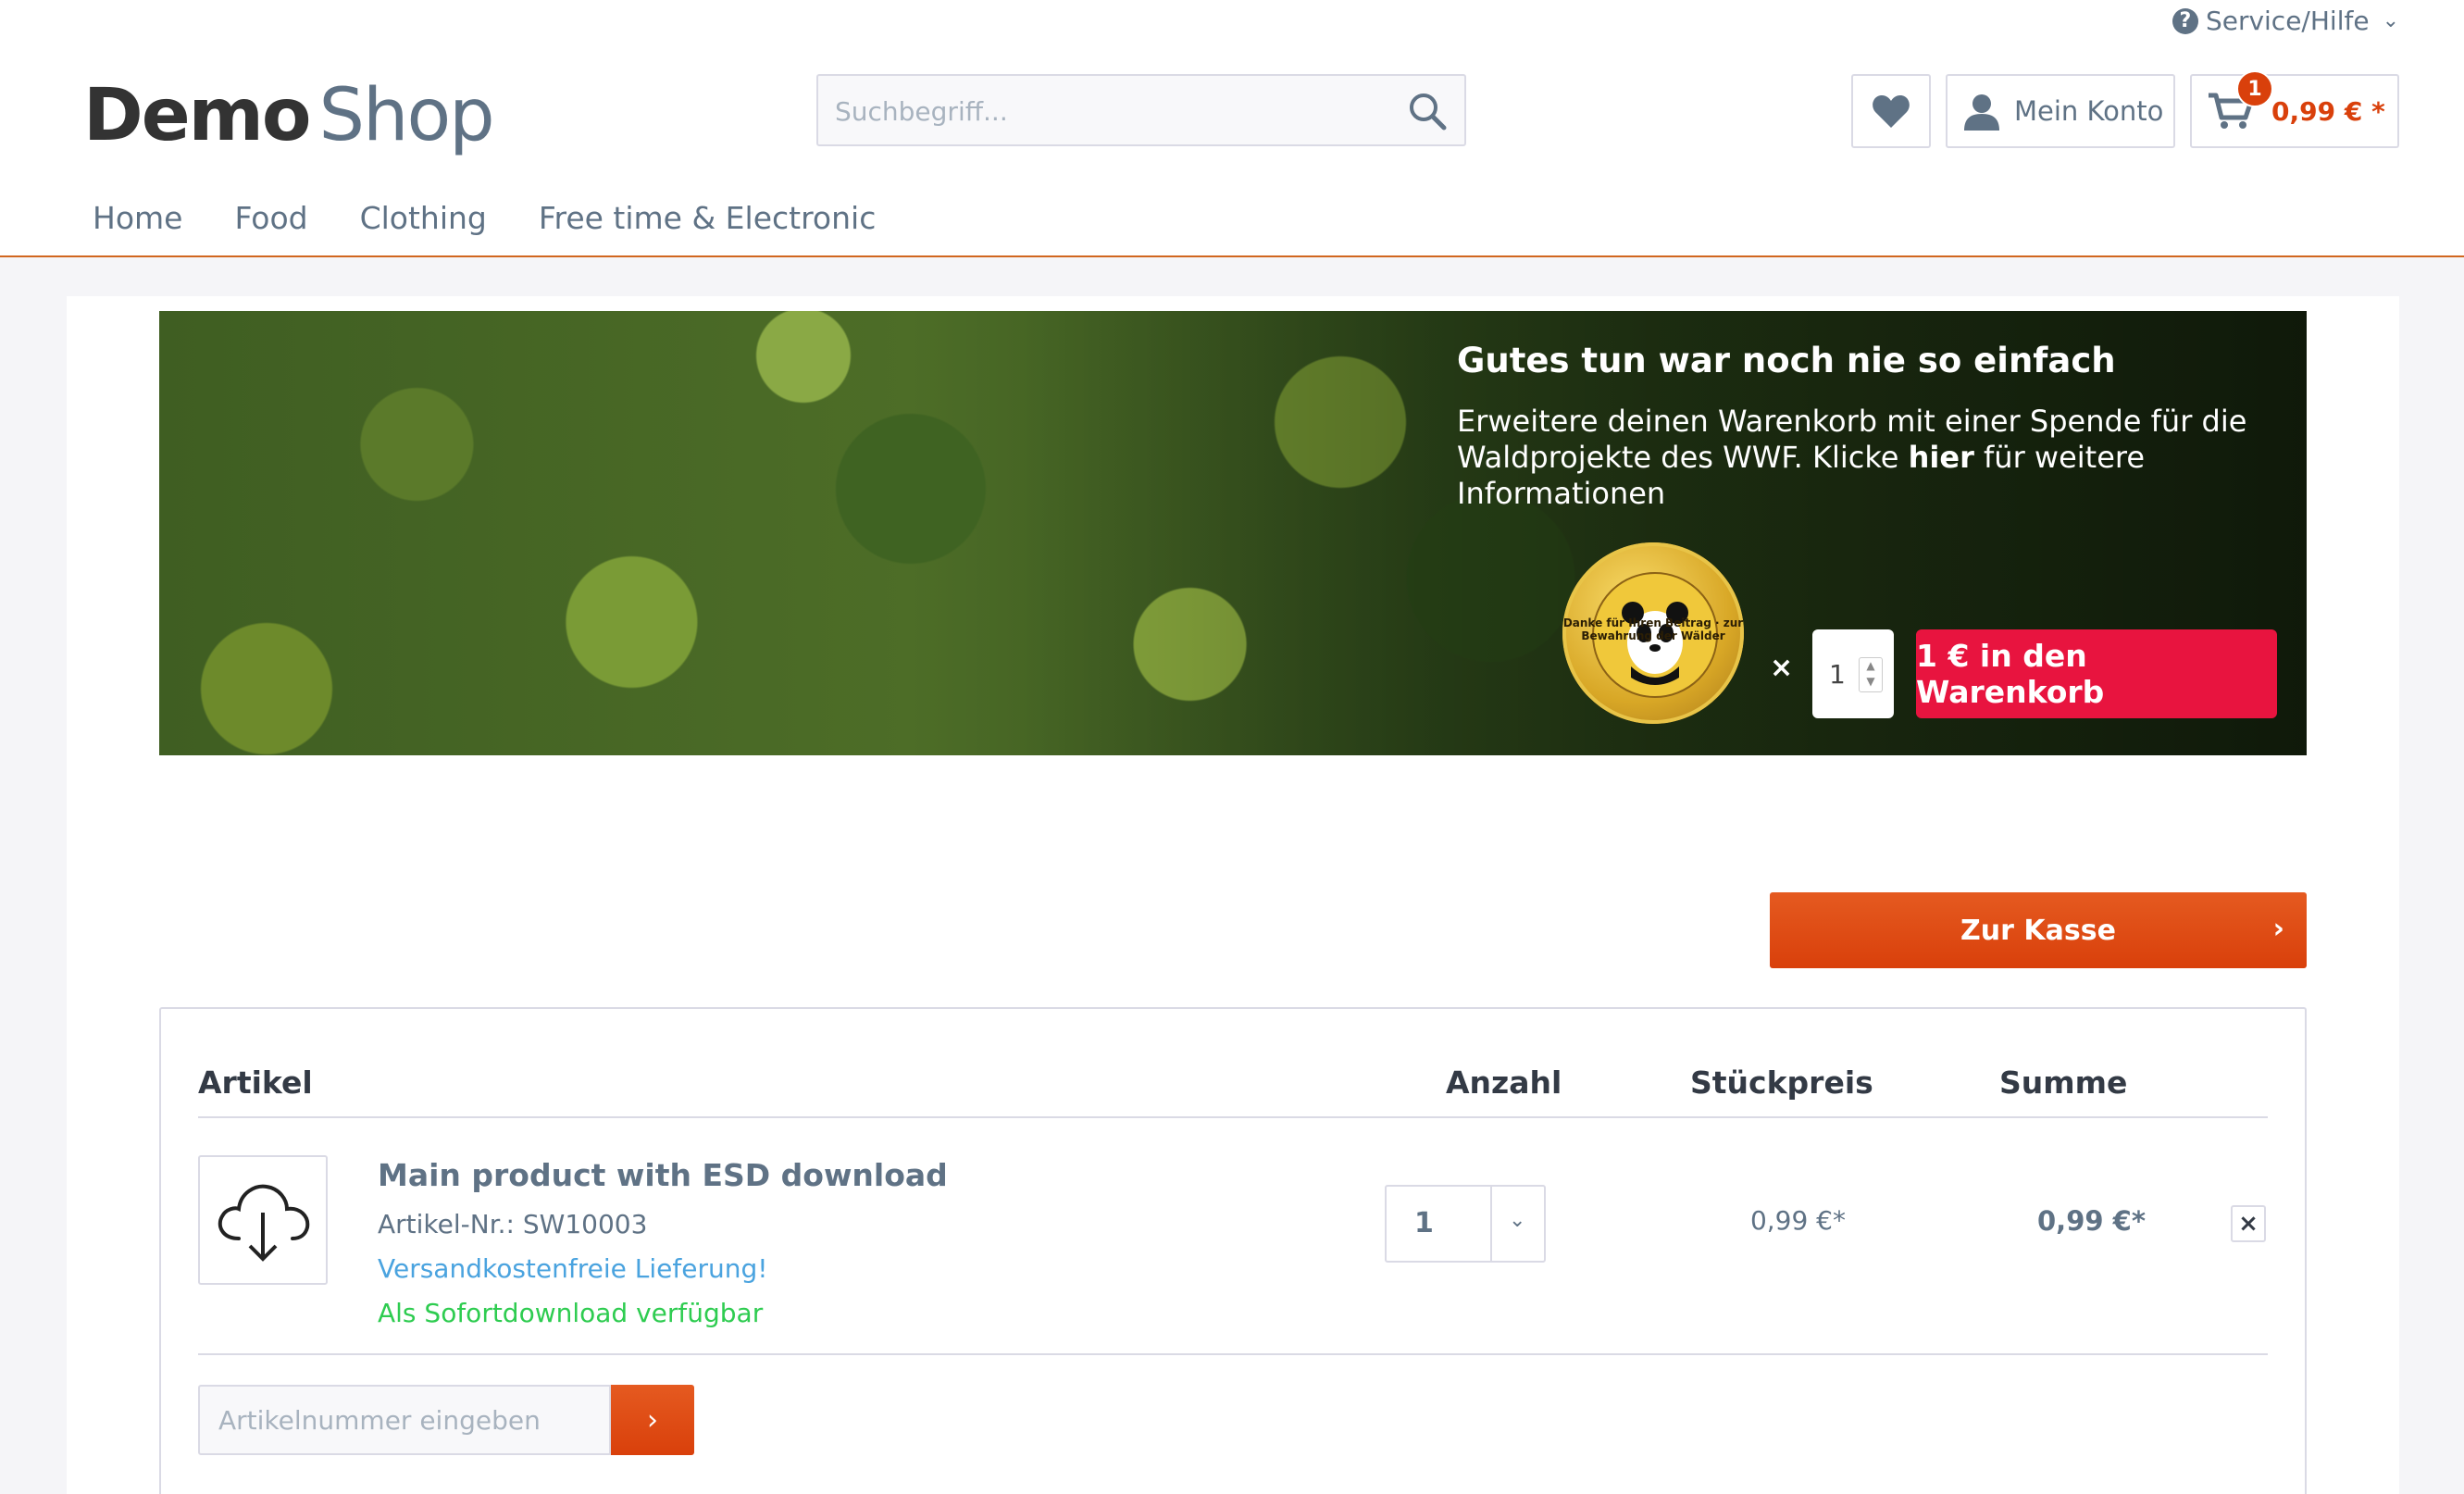  What do you see at coordinates (1853, 673) in the screenshot?
I see `donation-quantity-input: 1 ▲ ▼` at bounding box center [1853, 673].